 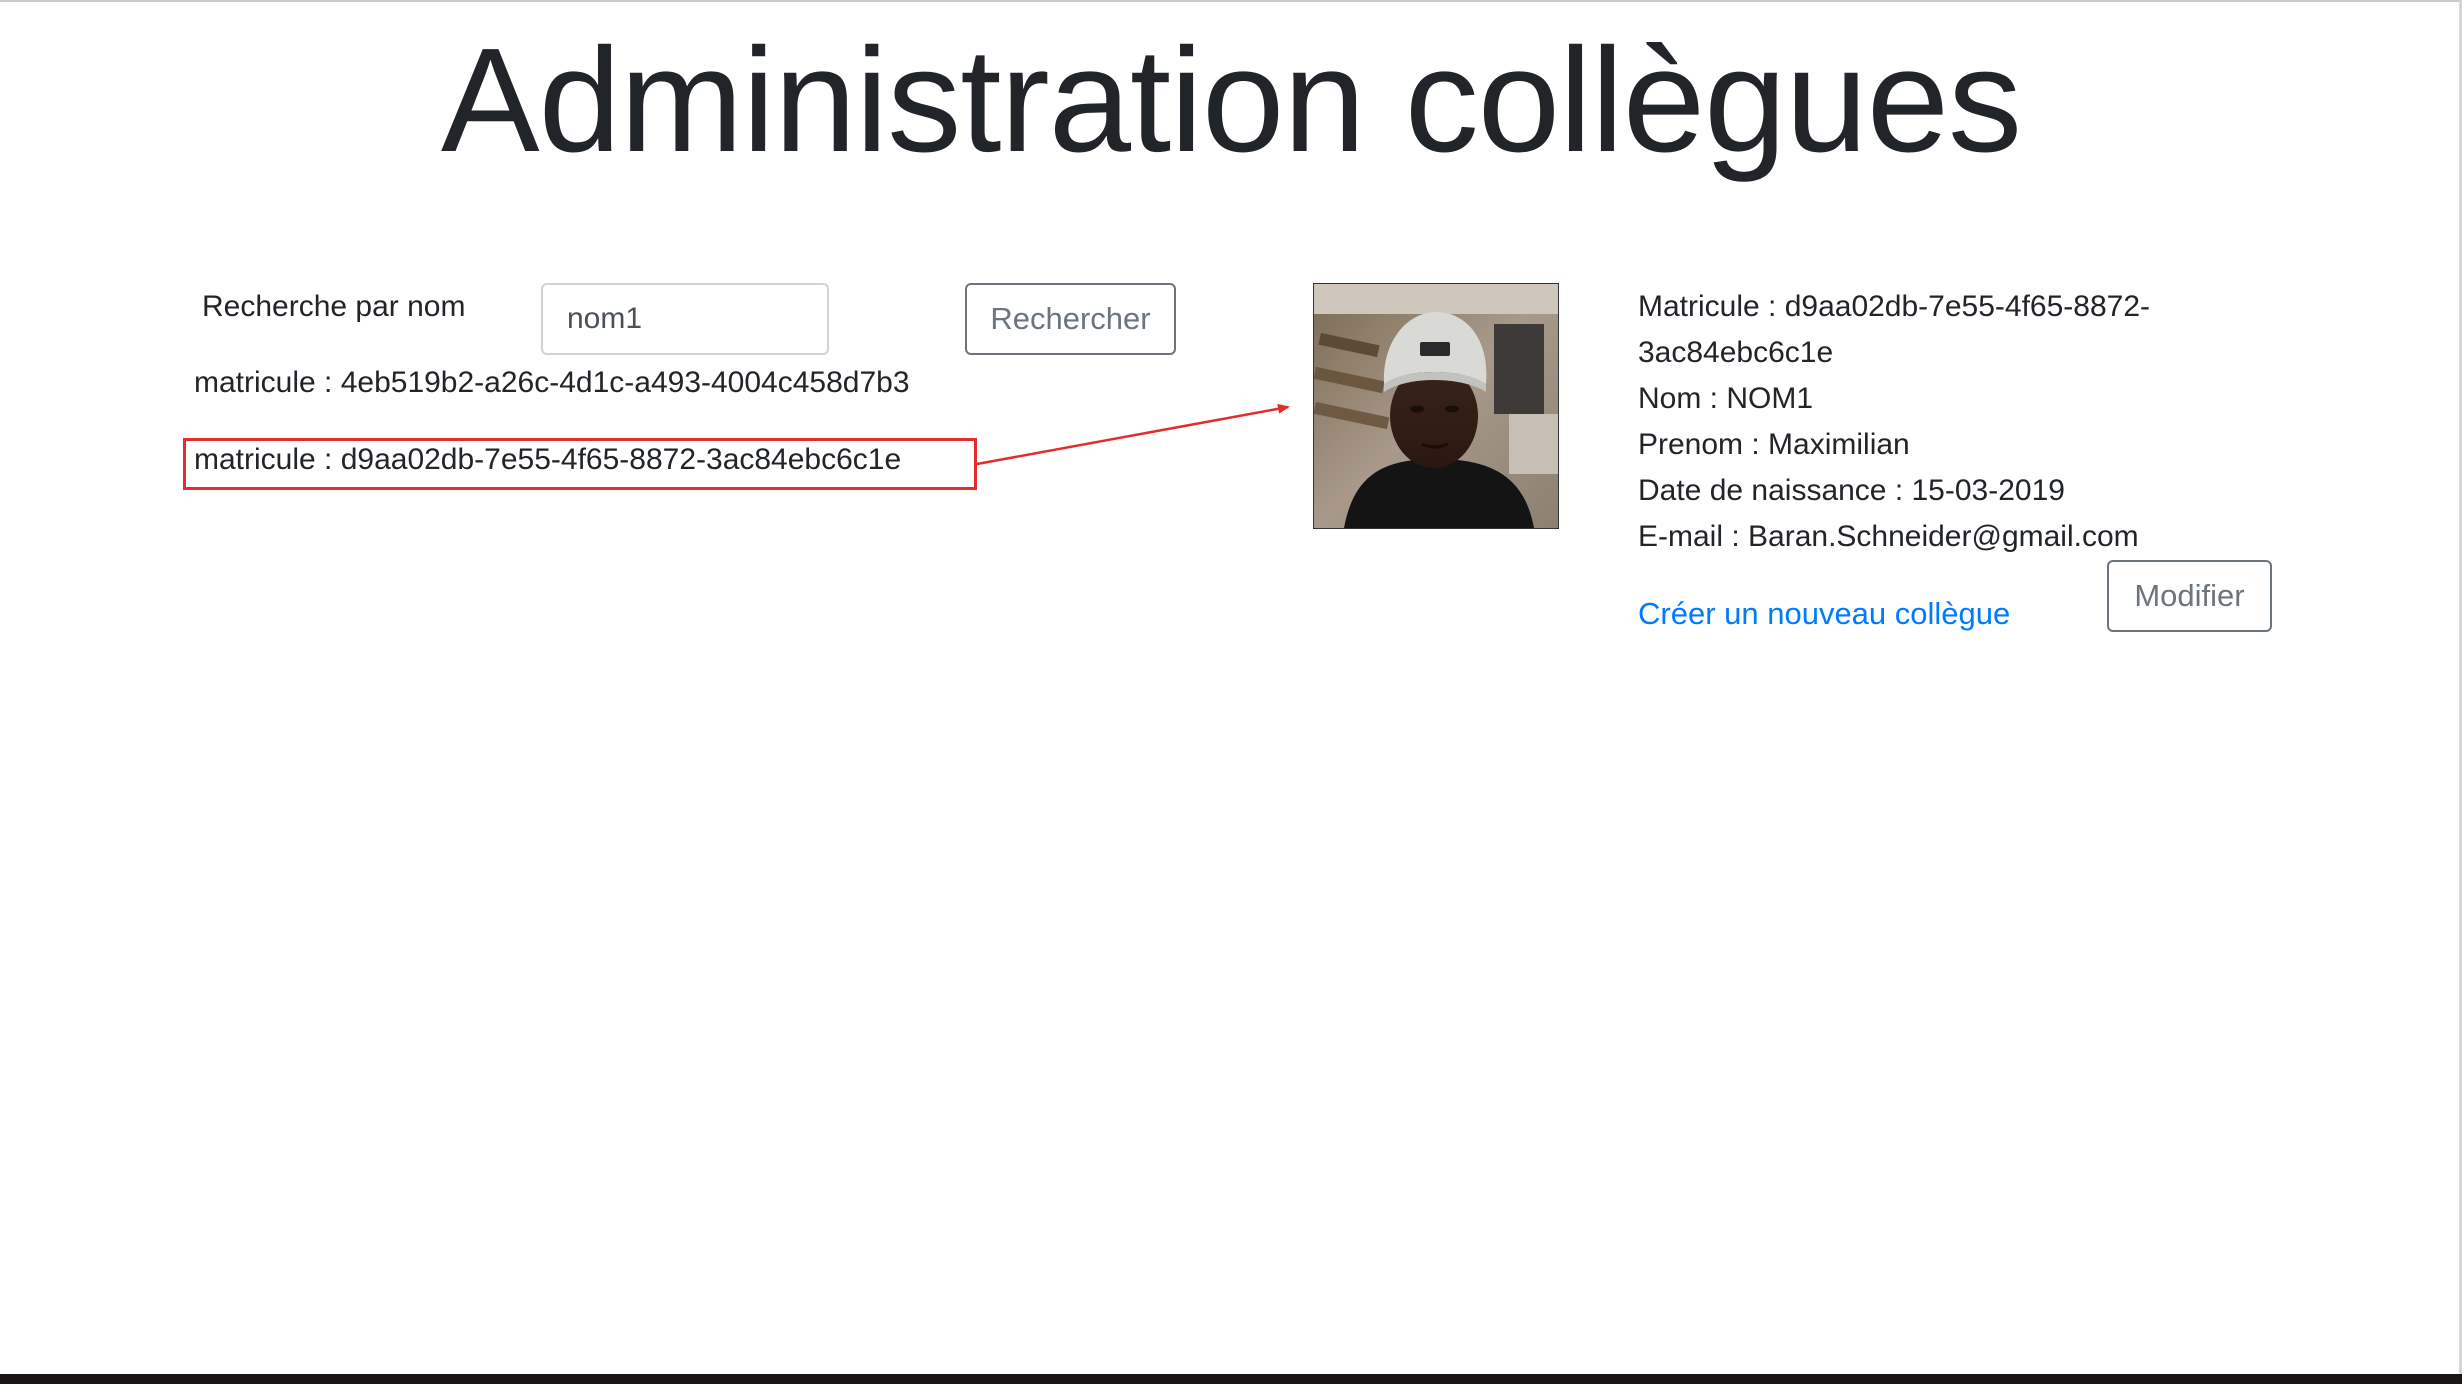 I want to click on detail-email: E-mail : Baran.Schneider@gmail.com, so click(x=1888, y=536).